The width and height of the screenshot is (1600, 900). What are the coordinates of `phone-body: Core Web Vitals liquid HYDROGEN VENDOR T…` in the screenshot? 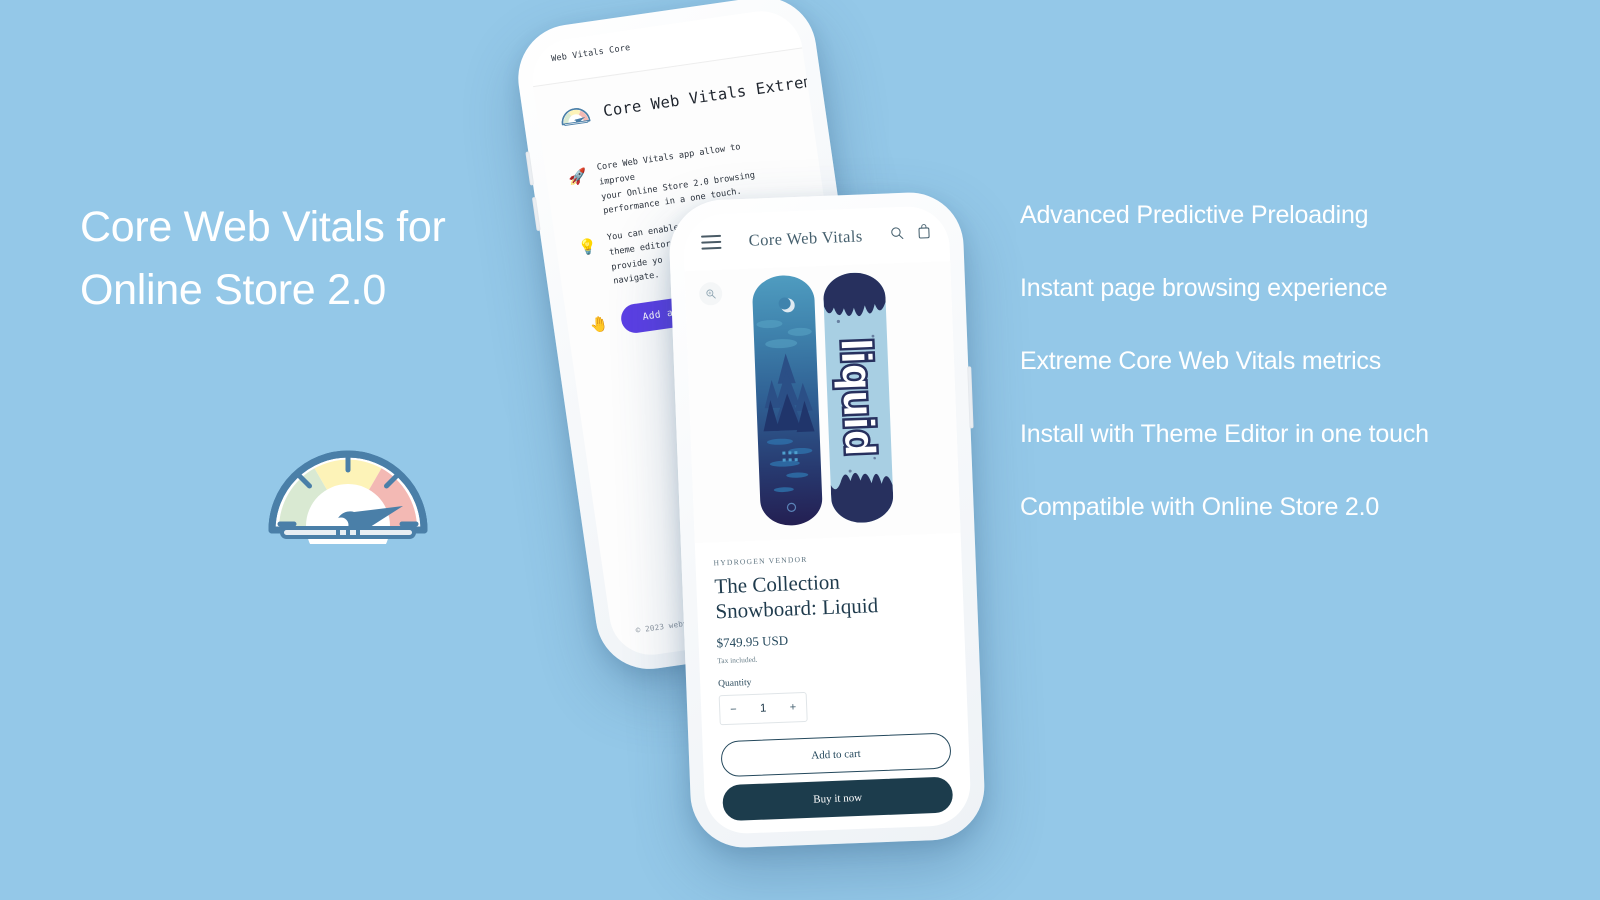 It's located at (827, 520).